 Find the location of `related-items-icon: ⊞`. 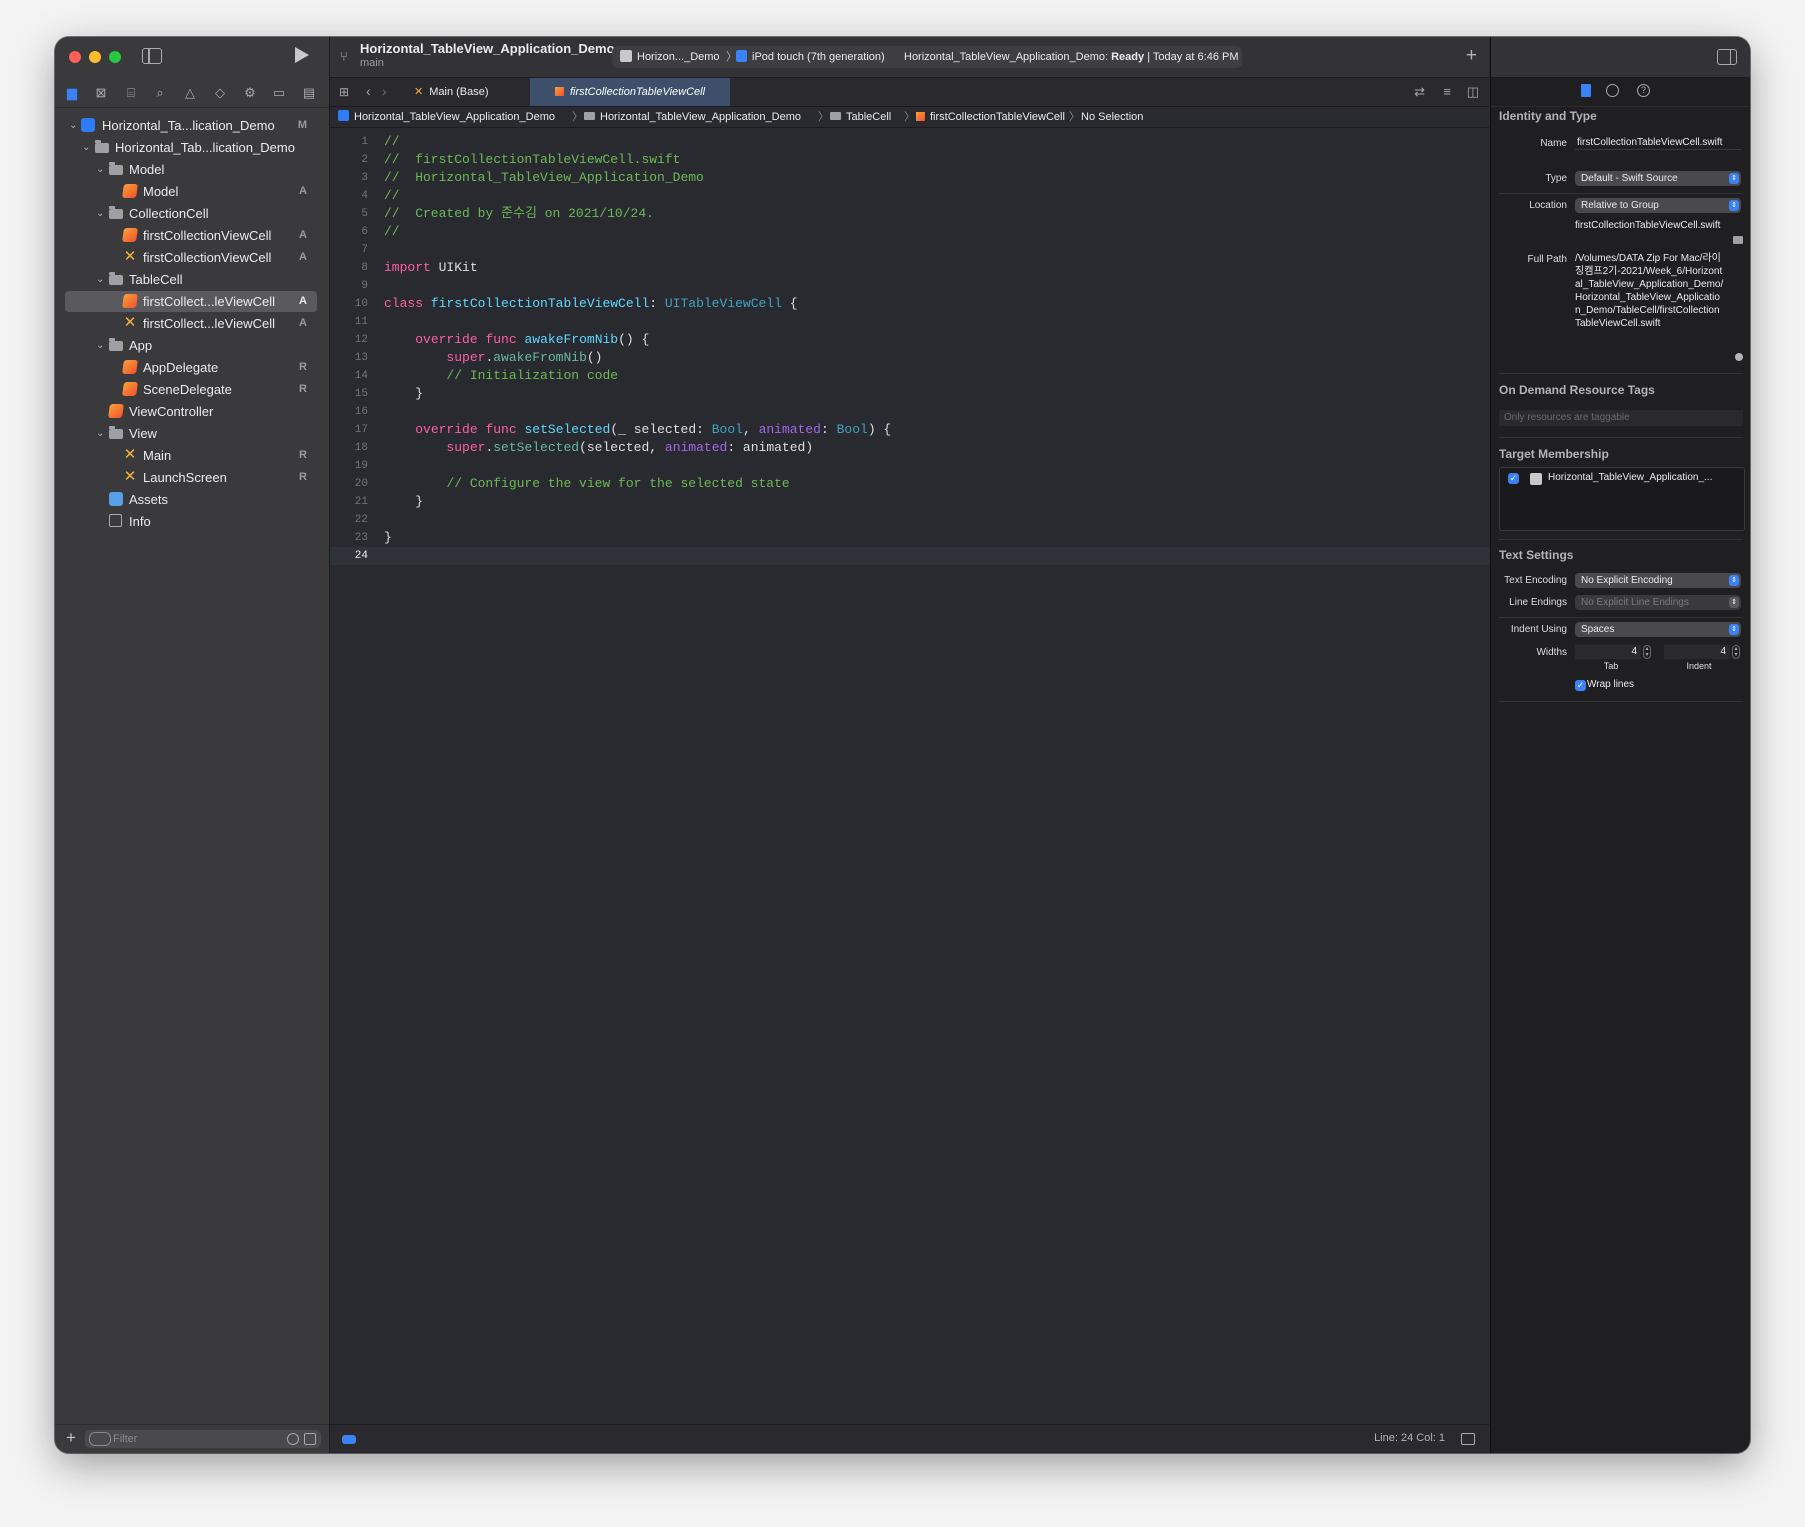

related-items-icon: ⊞ is located at coordinates (344, 92).